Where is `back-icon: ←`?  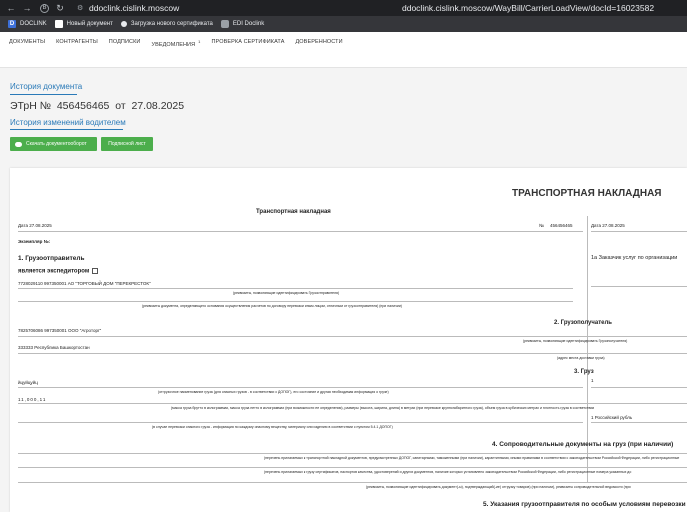
back-icon: ← is located at coordinates (11, 8).